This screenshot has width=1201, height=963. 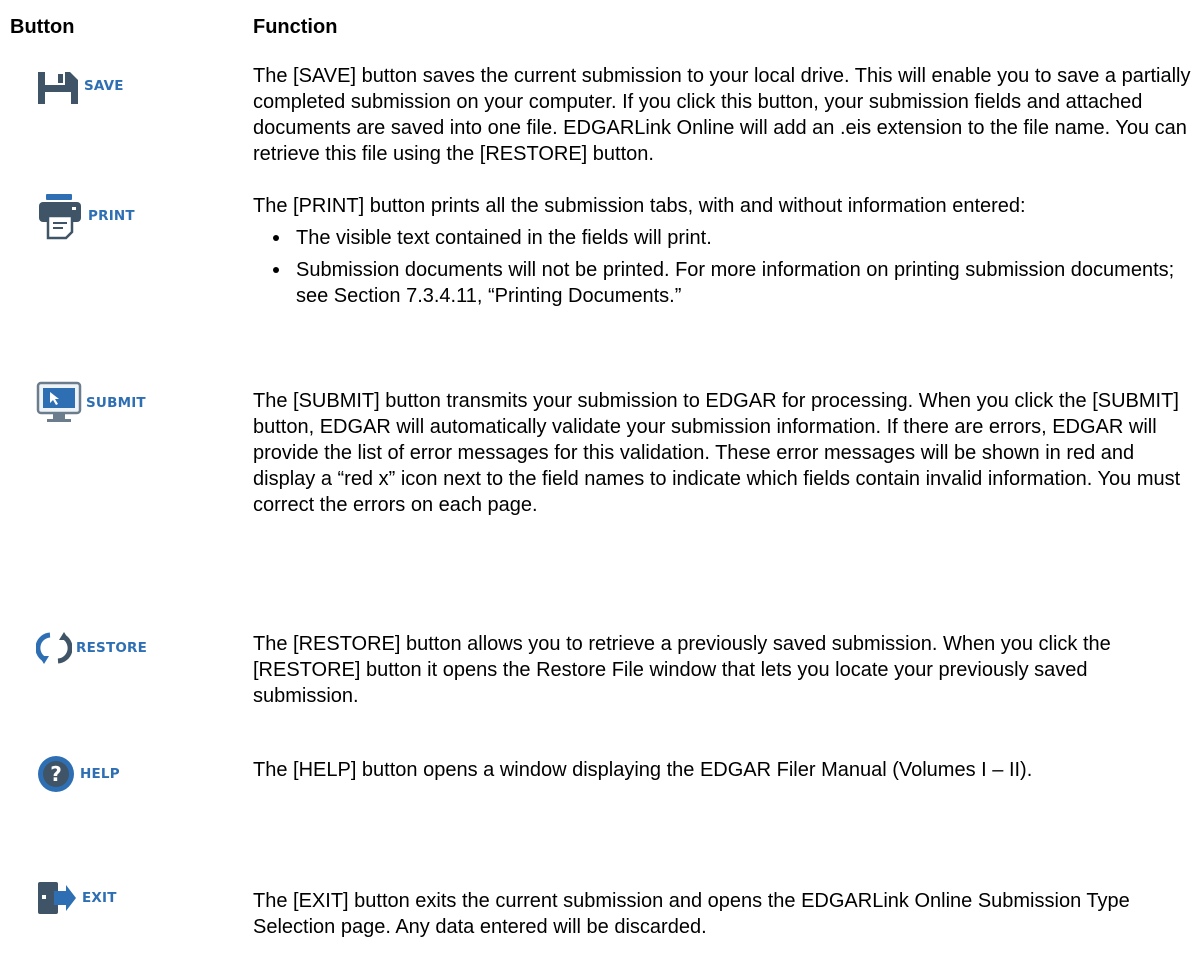 What do you see at coordinates (54, 648) in the screenshot?
I see `refresh-arrows-icon` at bounding box center [54, 648].